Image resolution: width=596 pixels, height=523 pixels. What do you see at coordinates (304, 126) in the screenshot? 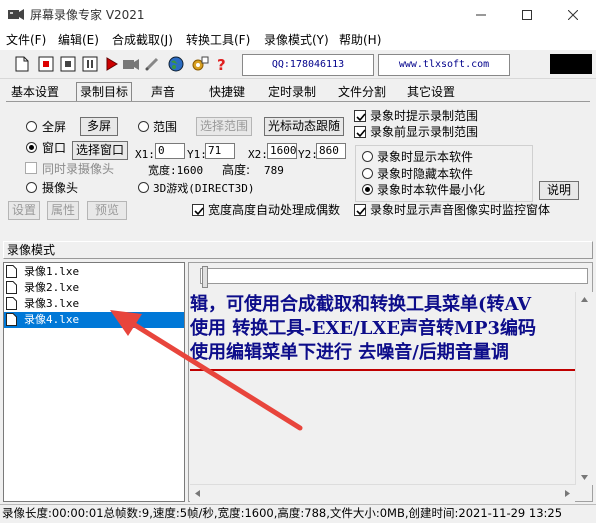
I see `cursor-follow-button: 光标动态跟随` at bounding box center [304, 126].